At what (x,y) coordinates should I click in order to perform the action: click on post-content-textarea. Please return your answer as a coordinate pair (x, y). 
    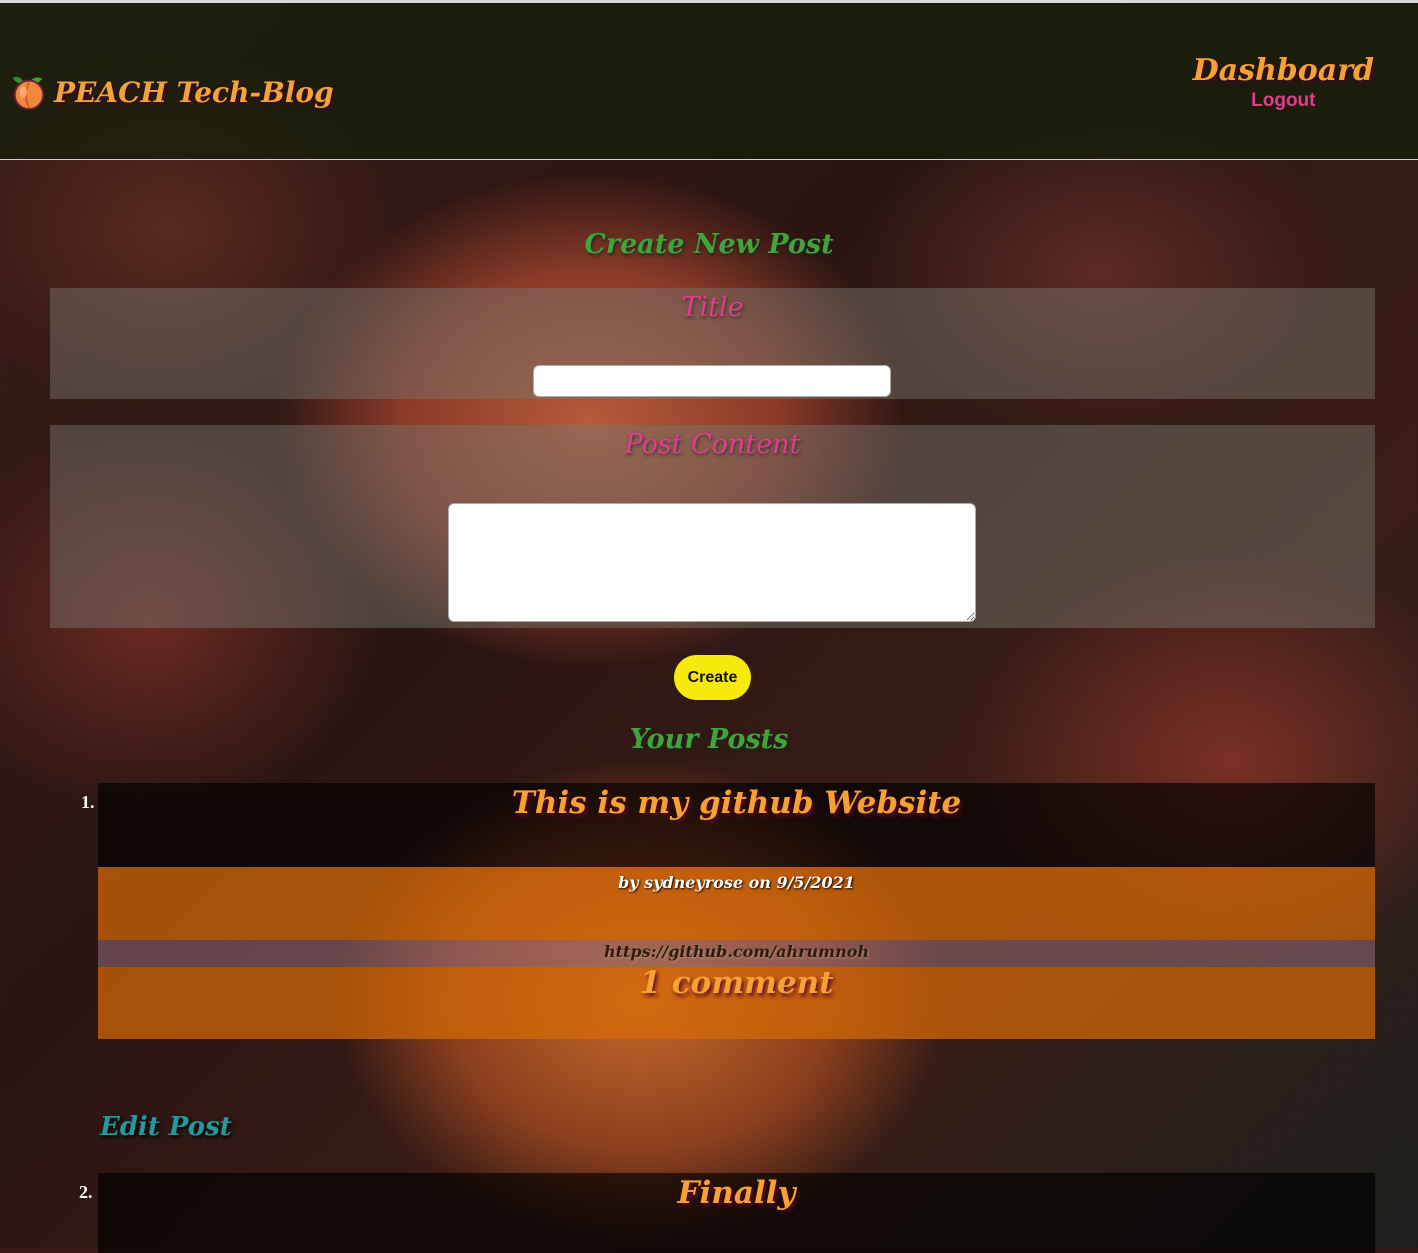
    Looking at the image, I should click on (712, 562).